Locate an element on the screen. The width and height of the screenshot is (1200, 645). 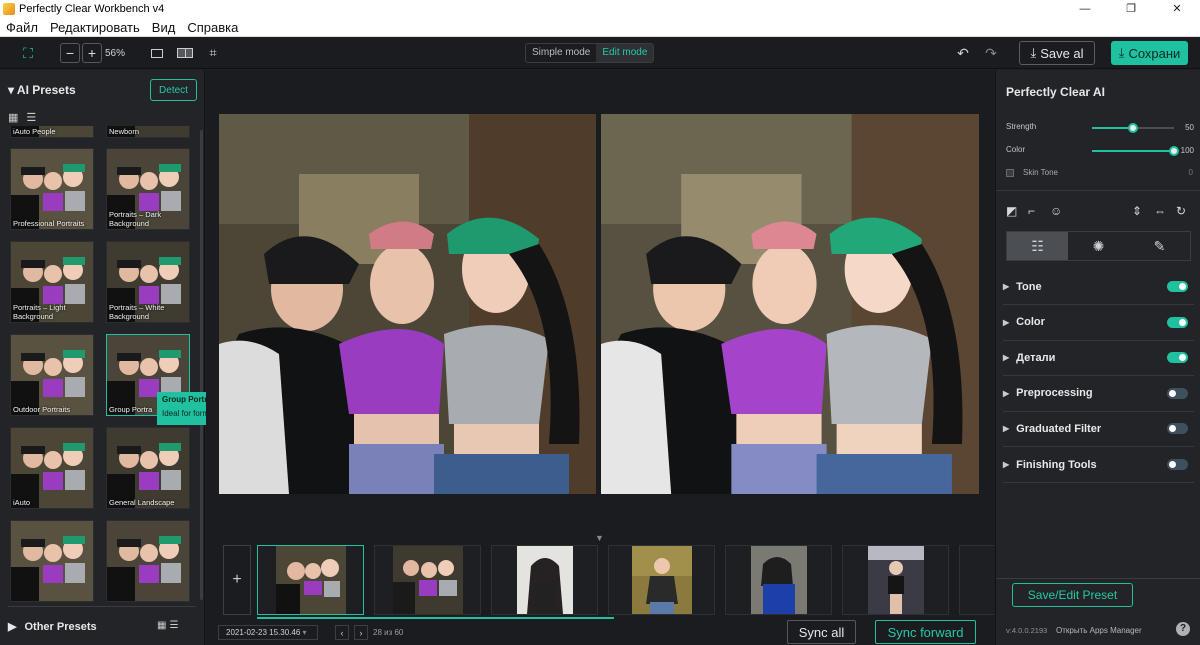
adjust-tabs: ☷ ✺ ✎ is located at coordinates (1098, 246).